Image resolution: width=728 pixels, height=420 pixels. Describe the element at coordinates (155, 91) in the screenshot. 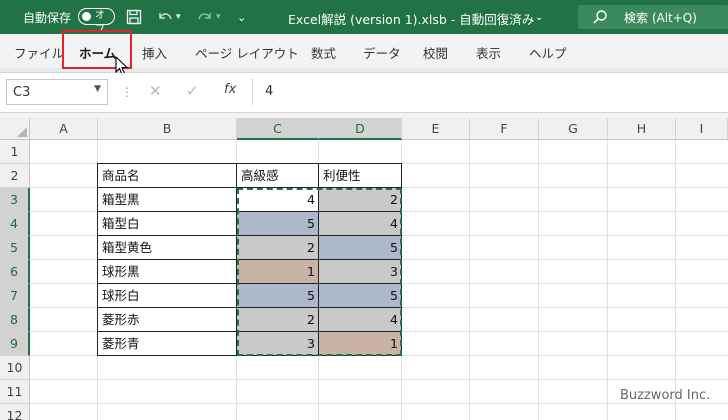

I see `cancel-icon: ✕` at that location.